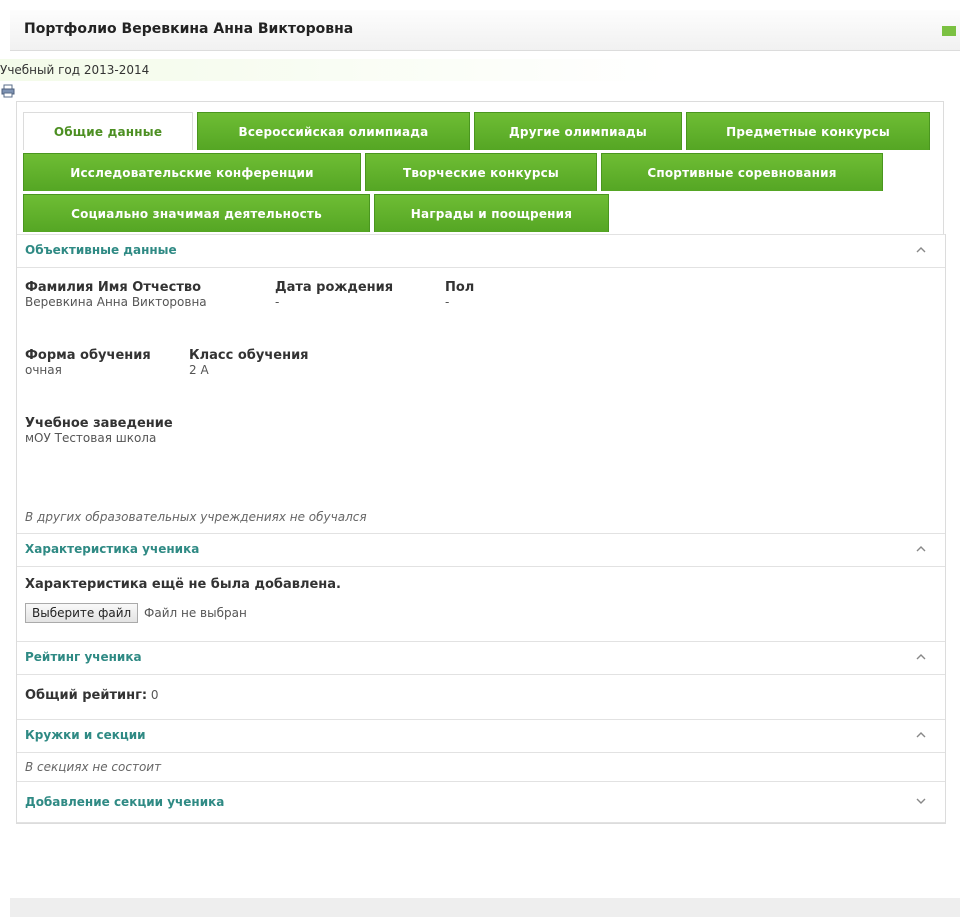  Describe the element at coordinates (480, 70) in the screenshot. I see `academic-year-bar: Учебный год 2013-2014` at that location.